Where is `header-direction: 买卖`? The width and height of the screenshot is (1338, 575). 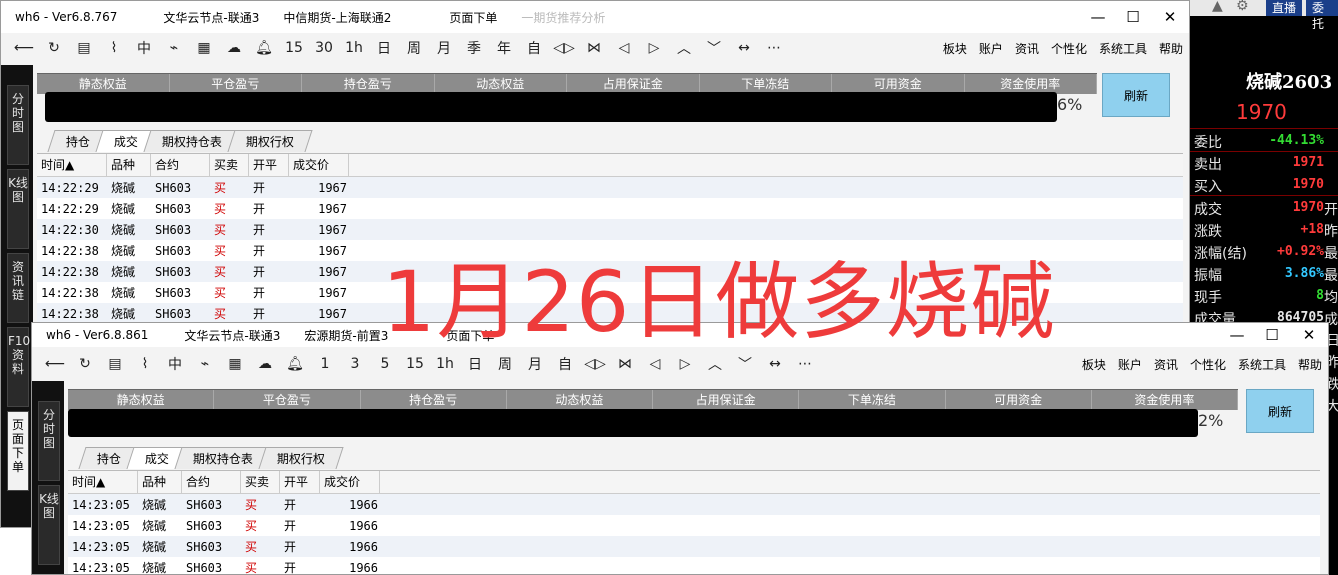
header-direction: 买卖 is located at coordinates (260, 482).